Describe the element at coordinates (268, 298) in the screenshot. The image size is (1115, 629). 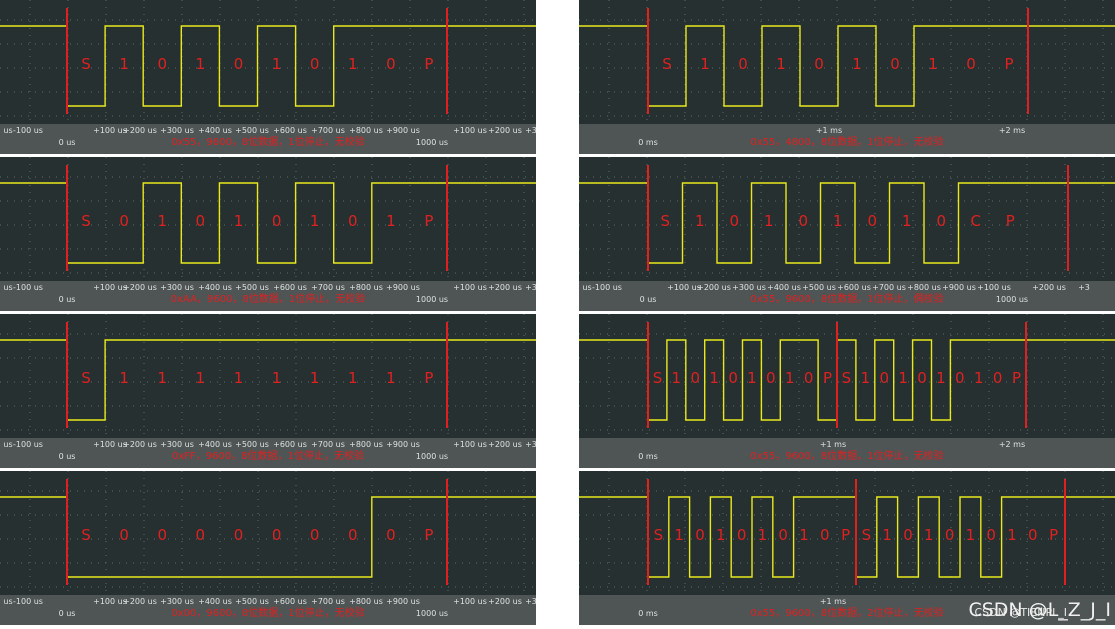
I see `panel-caption: 0xAA，9600，8位数据，1位停止，无校验` at that location.